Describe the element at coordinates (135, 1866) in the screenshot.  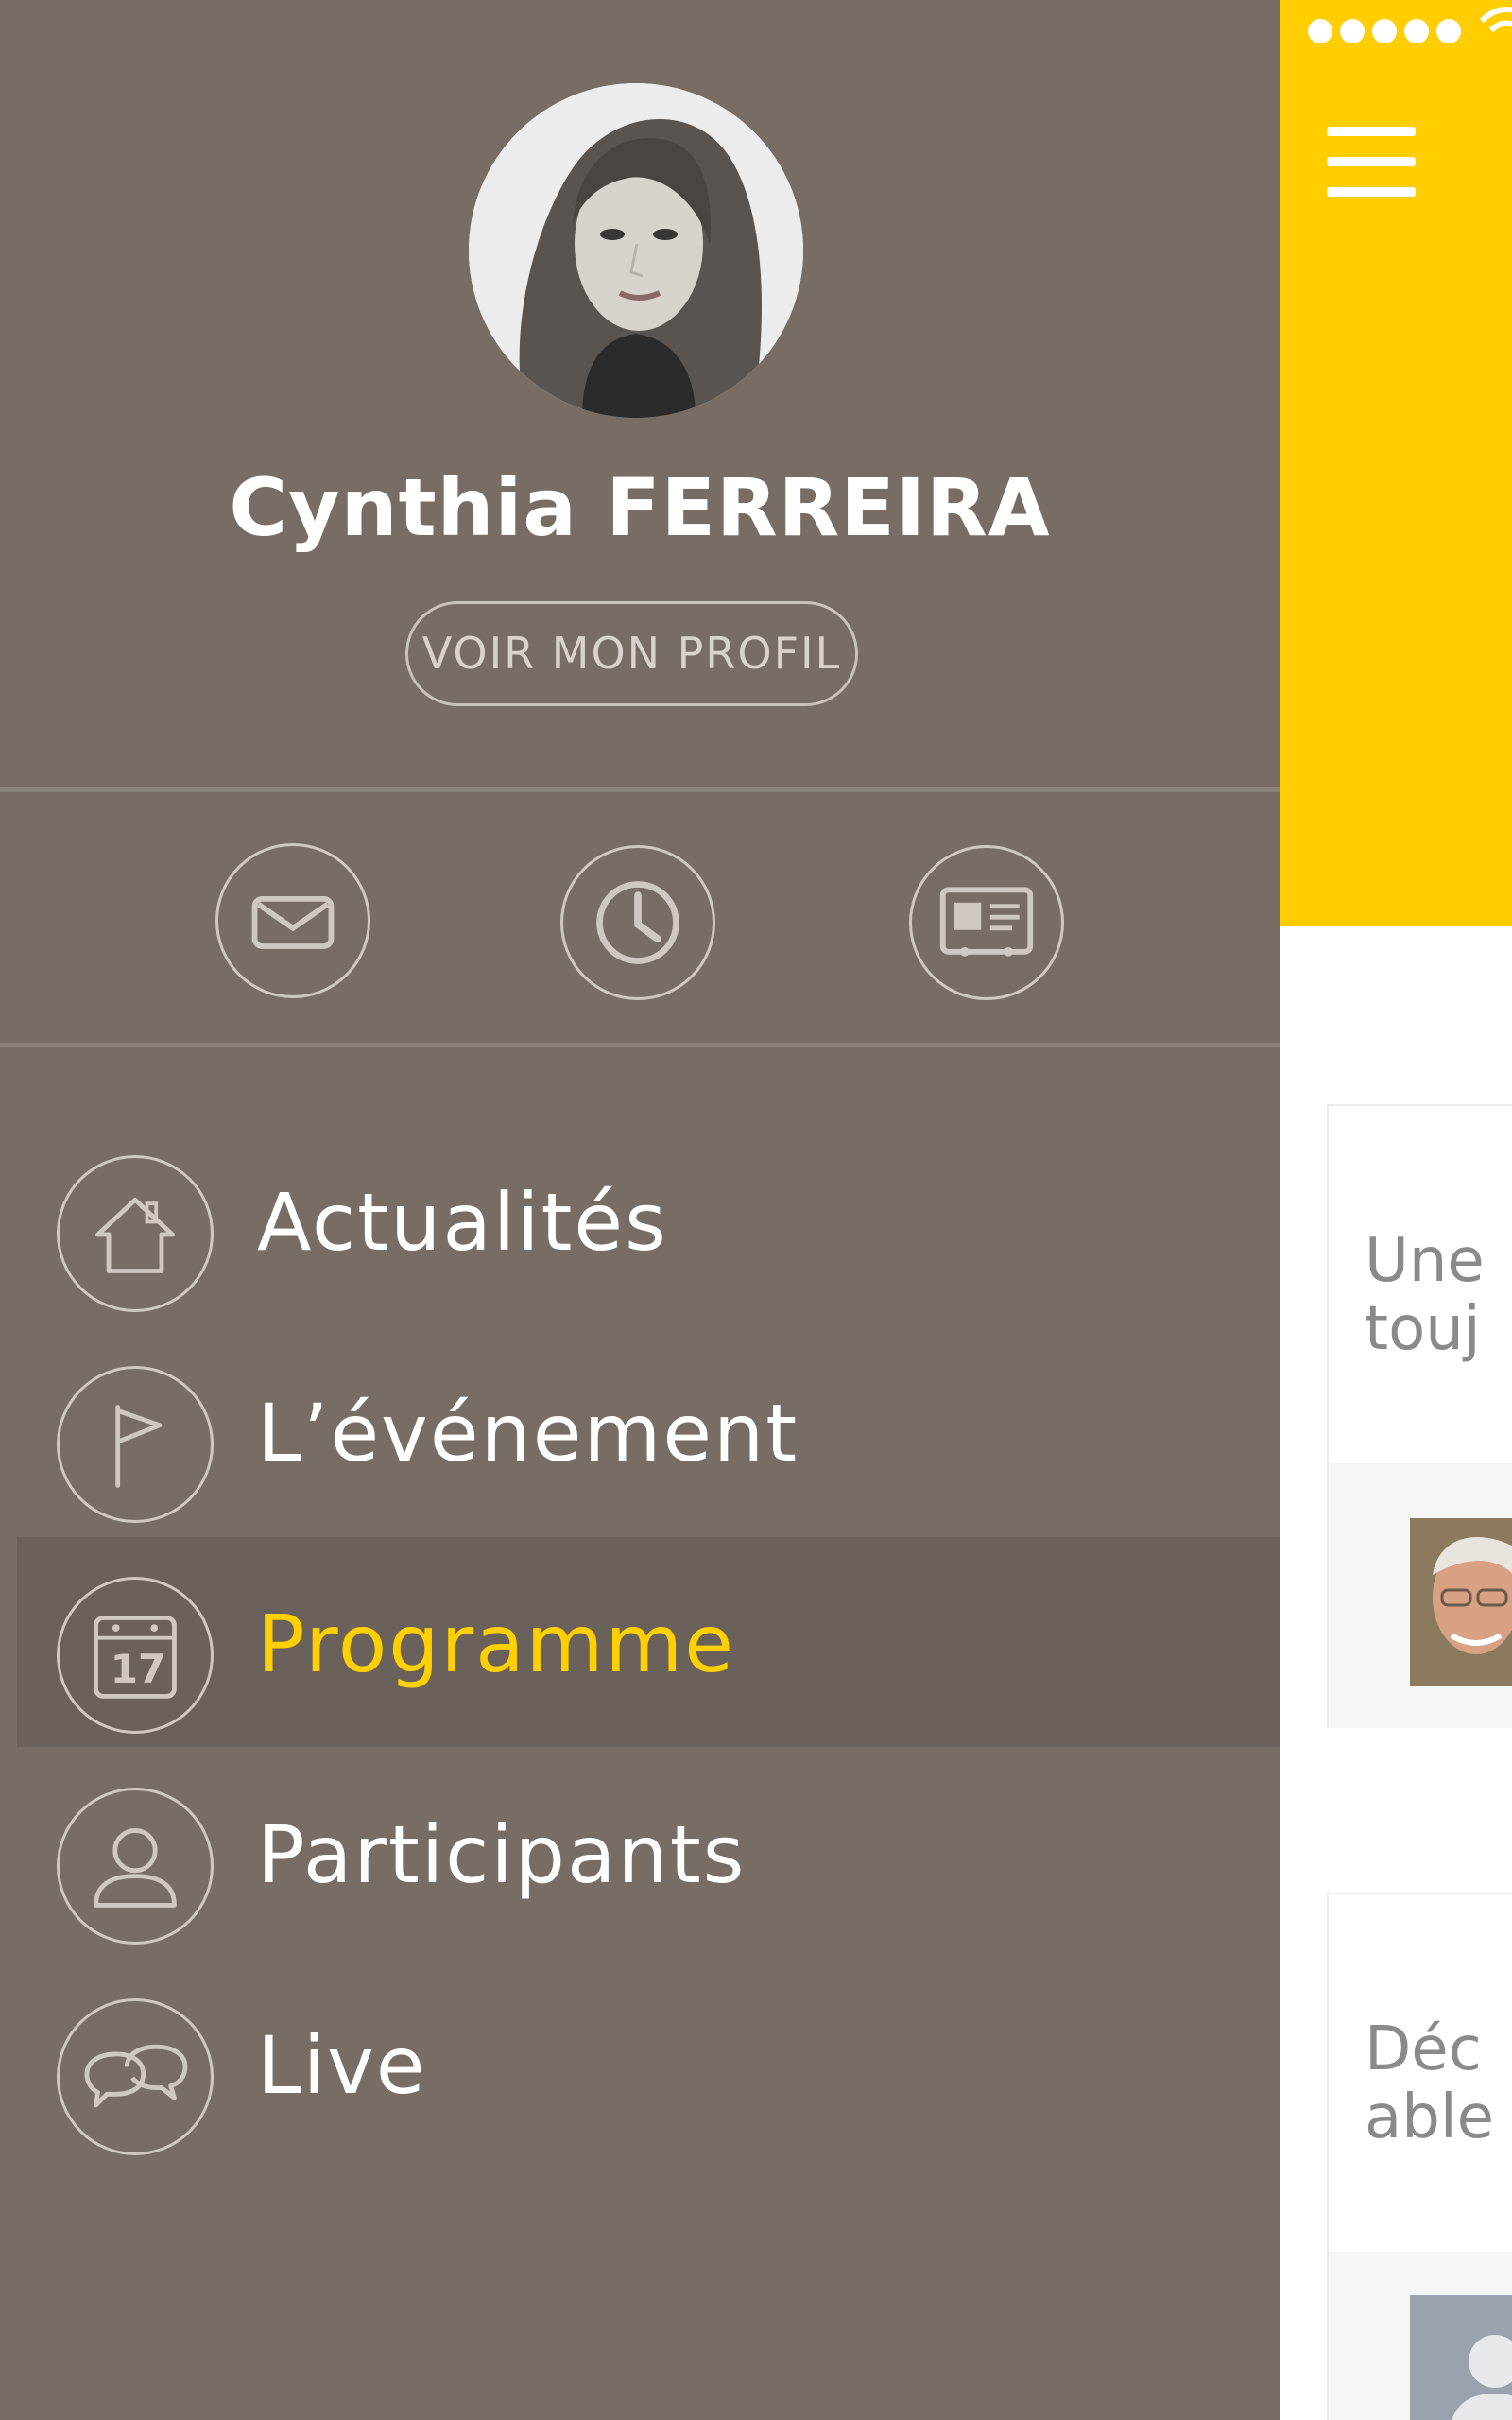
I see `person-icon` at that location.